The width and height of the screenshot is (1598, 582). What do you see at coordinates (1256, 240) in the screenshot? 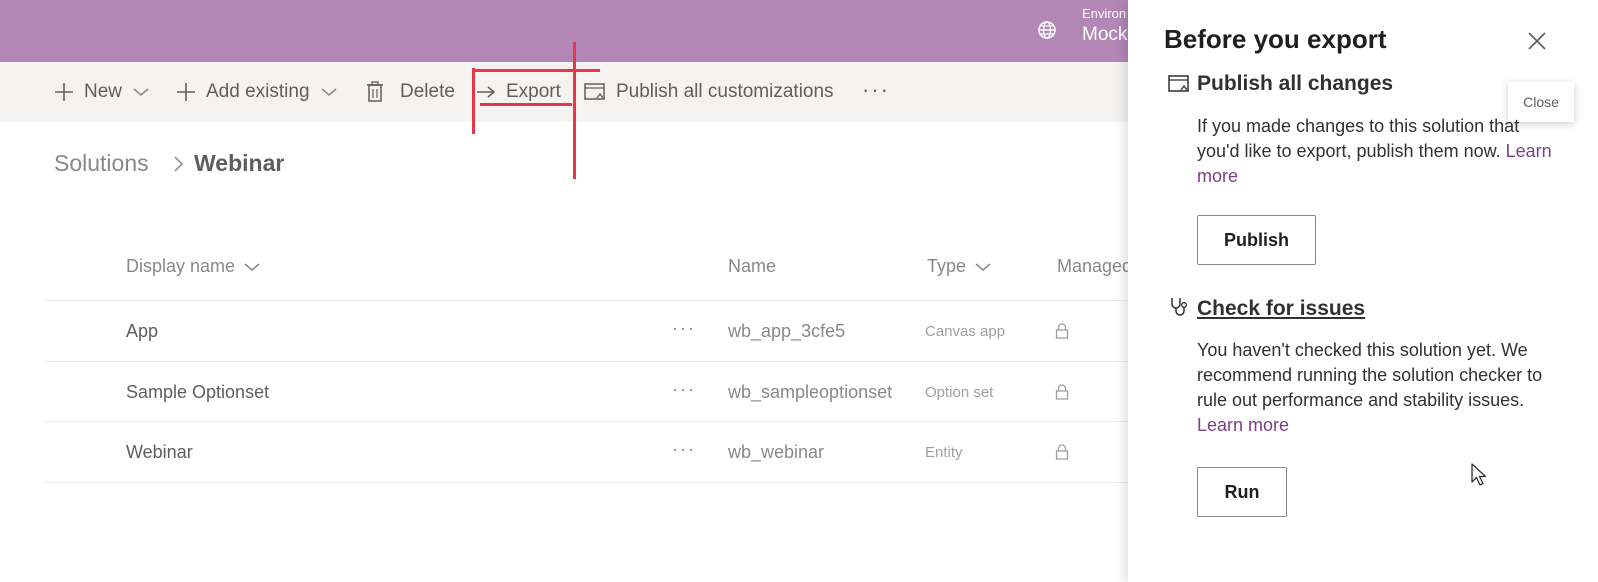
I see `publish-button: Publish` at bounding box center [1256, 240].